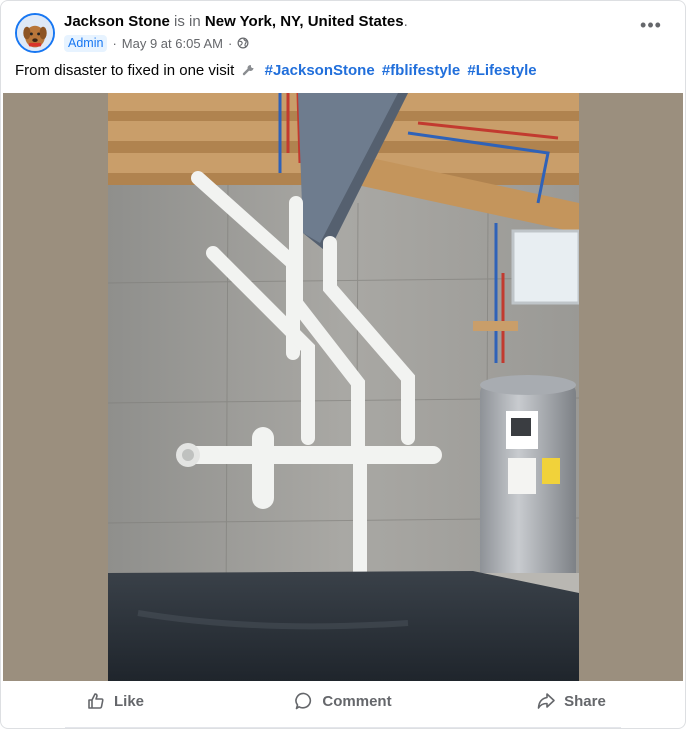  I want to click on wrench-icon, so click(248, 70).